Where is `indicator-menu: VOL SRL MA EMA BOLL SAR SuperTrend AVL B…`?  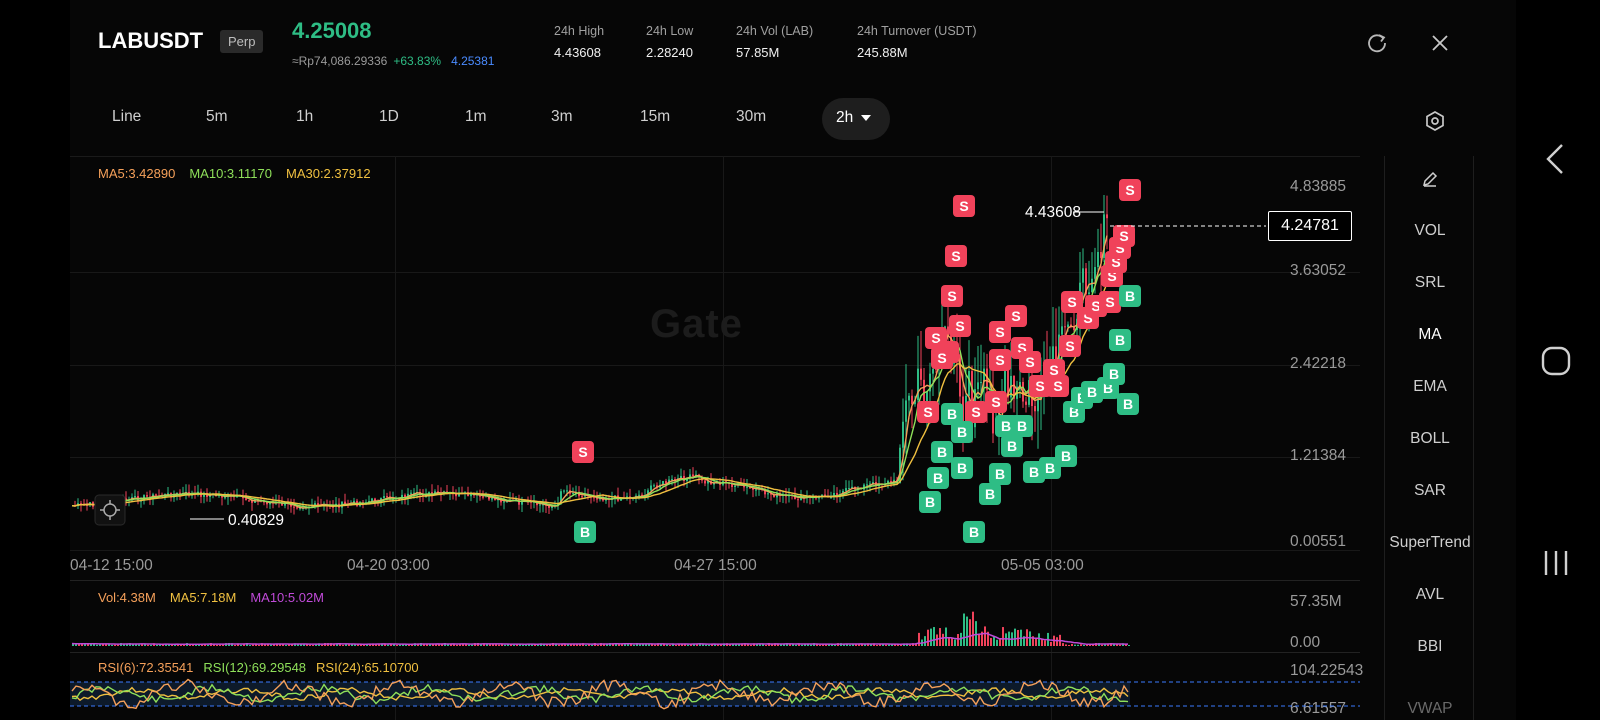 indicator-menu: VOL SRL MA EMA BOLL SAR SuperTrend AVL B… is located at coordinates (1429, 438).